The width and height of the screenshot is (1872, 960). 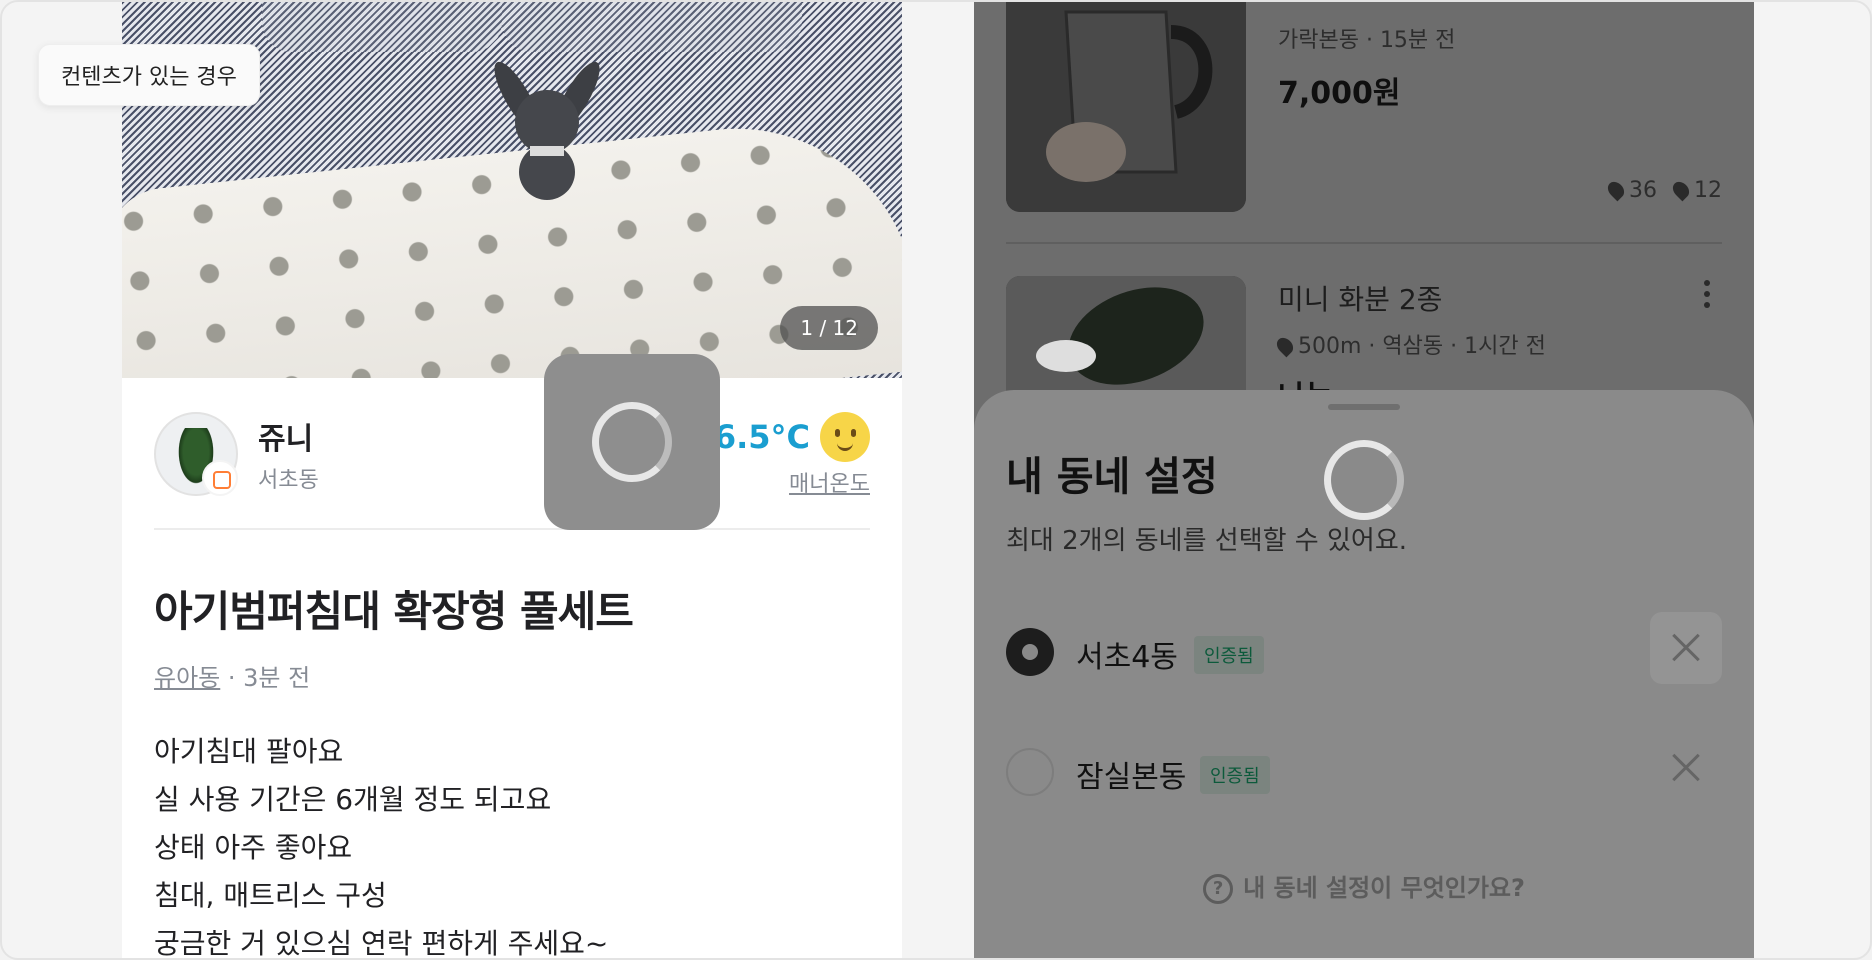 I want to click on description-line: 상태 아주 좋아요, so click(x=253, y=847).